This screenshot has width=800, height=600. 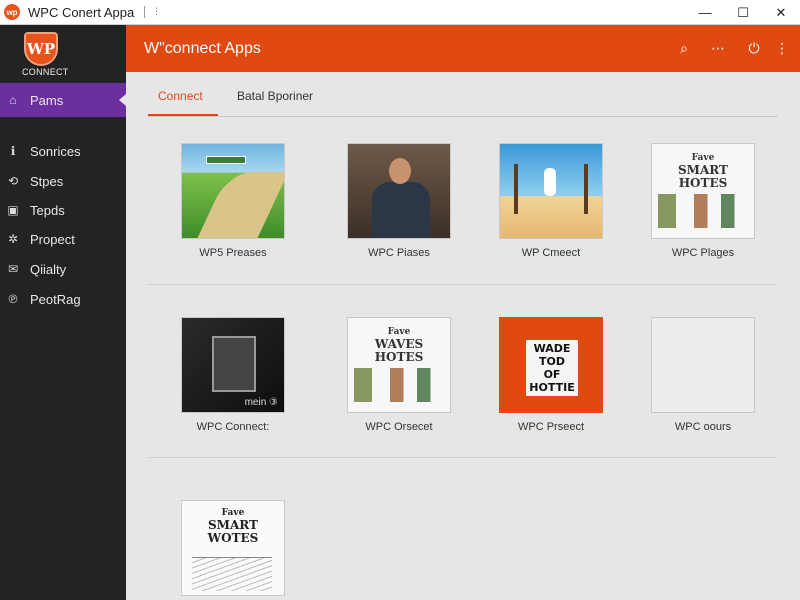 I want to click on art-text: HOTTIE, so click(x=552, y=387).